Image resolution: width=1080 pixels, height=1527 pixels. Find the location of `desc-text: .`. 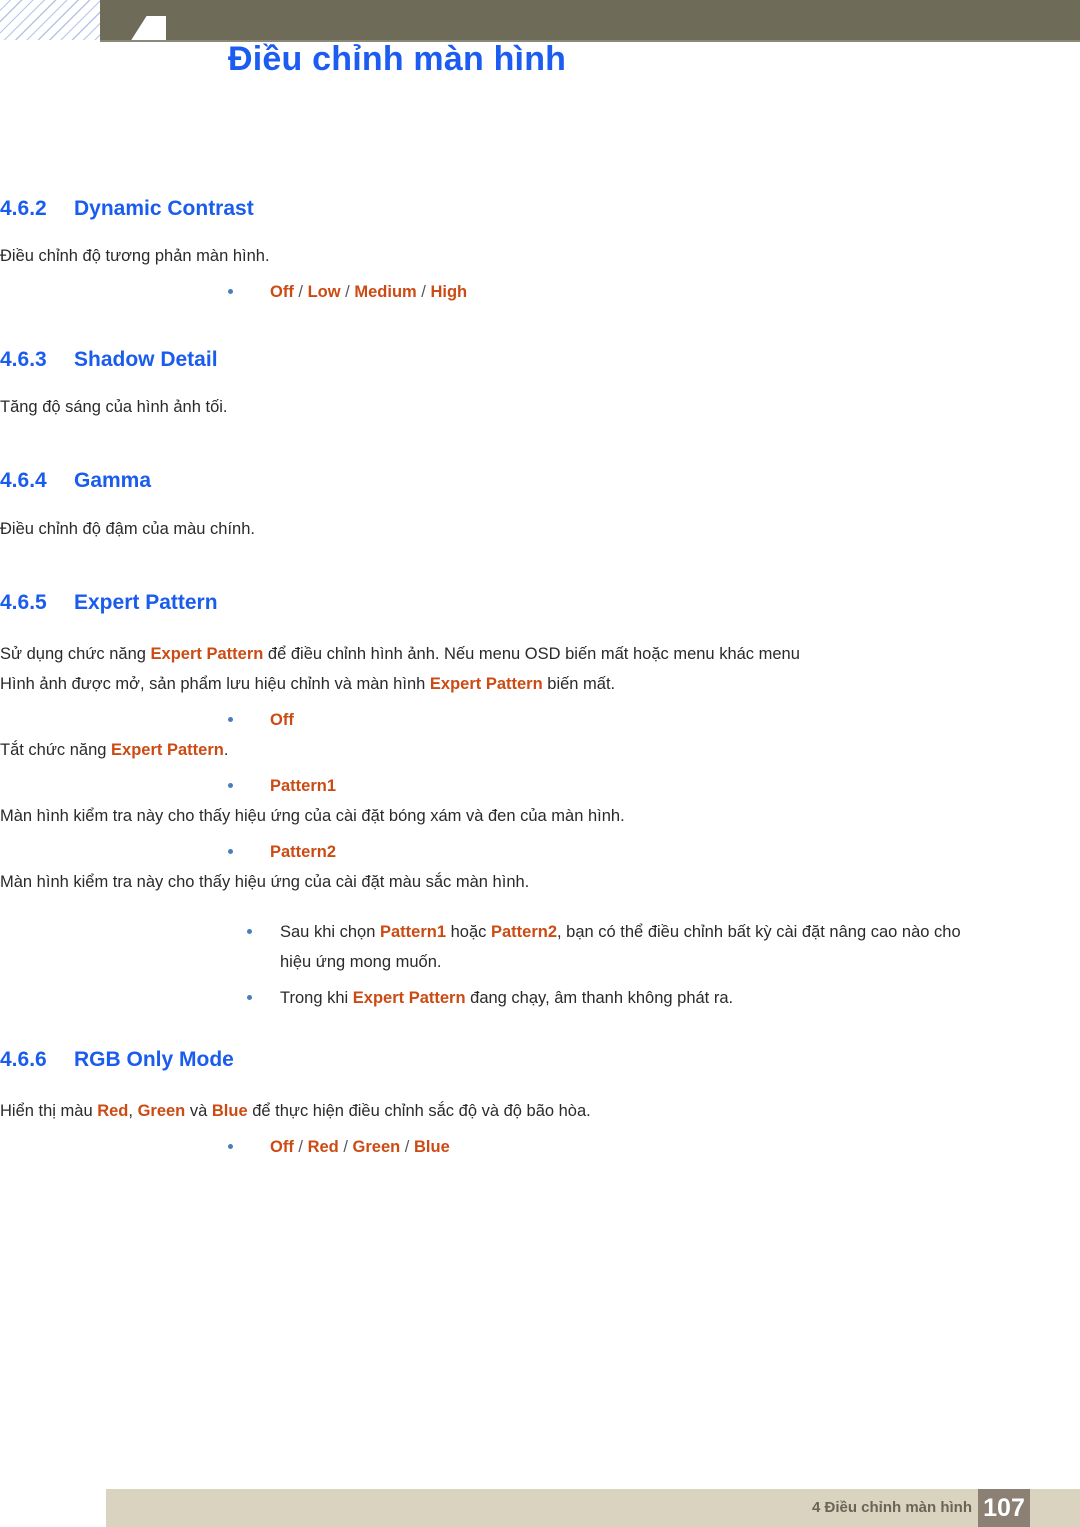

desc-text: . is located at coordinates (226, 749).